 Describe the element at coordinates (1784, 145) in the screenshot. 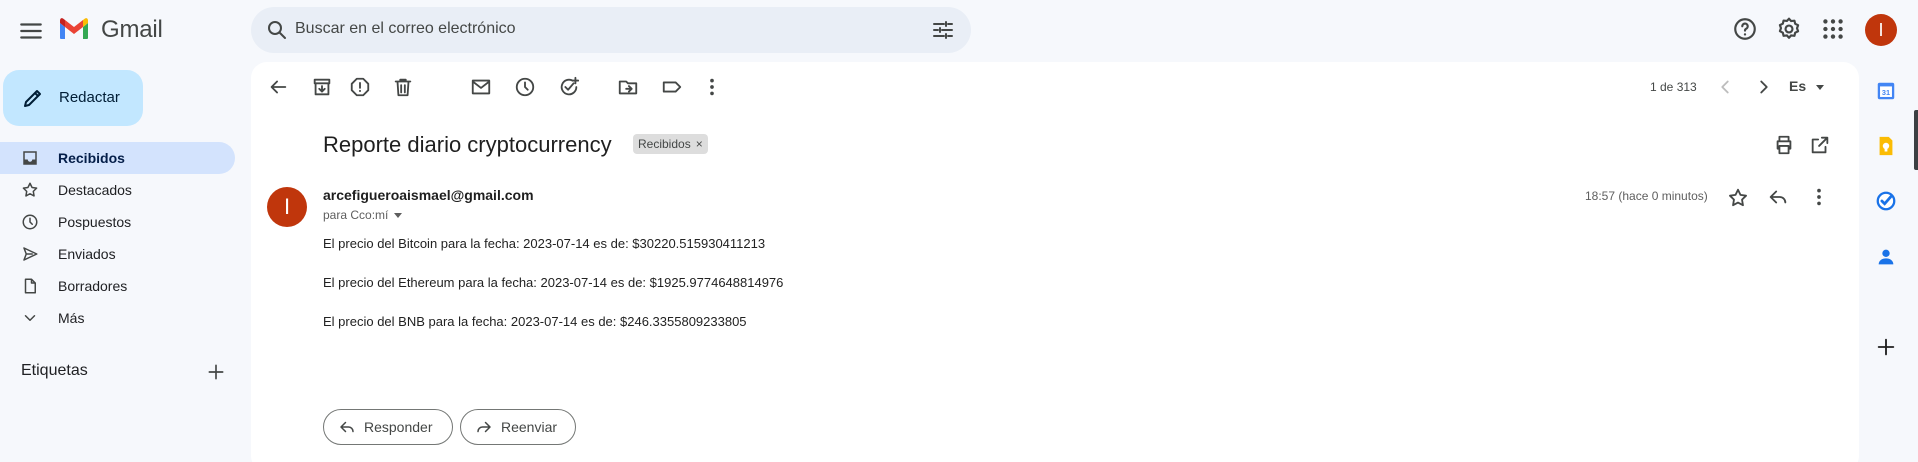

I see `print-icon` at that location.